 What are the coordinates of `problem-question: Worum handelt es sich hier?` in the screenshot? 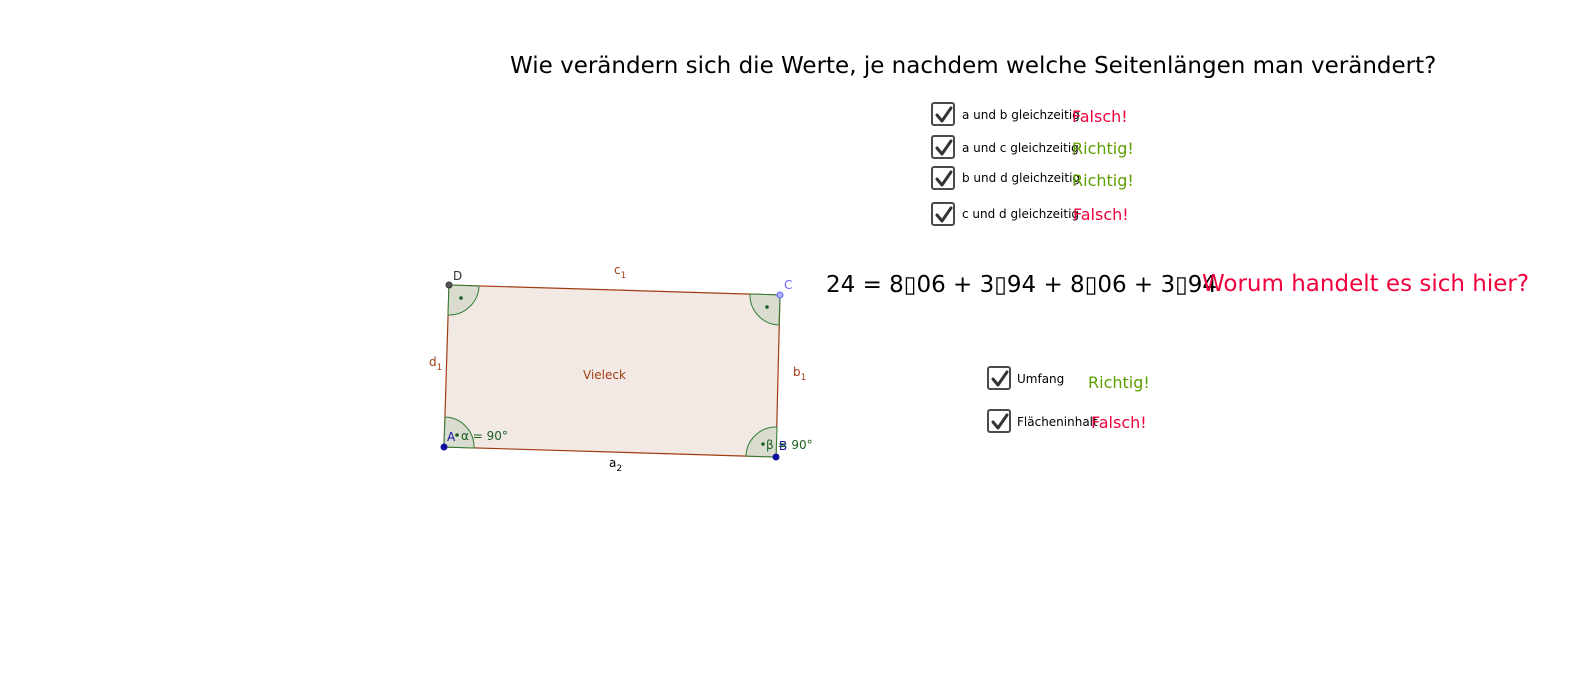 It's located at (1366, 284).